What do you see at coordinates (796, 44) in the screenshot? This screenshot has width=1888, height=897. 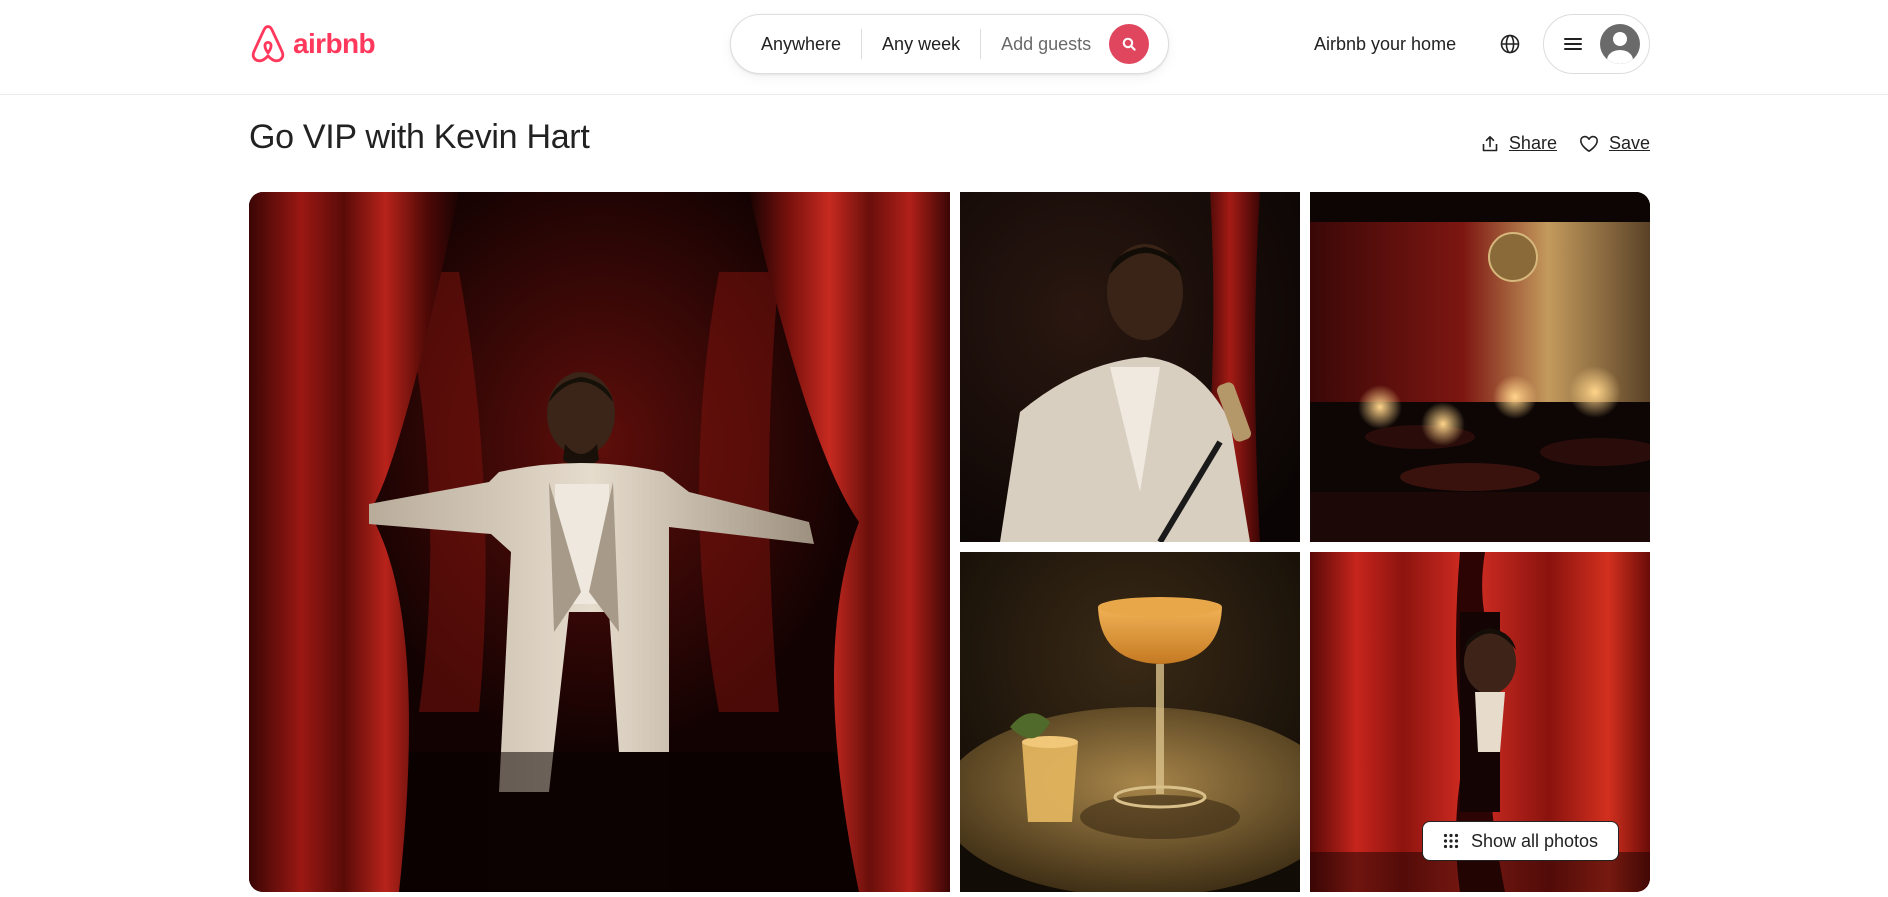 I see `search-location-button: Anywhere` at bounding box center [796, 44].